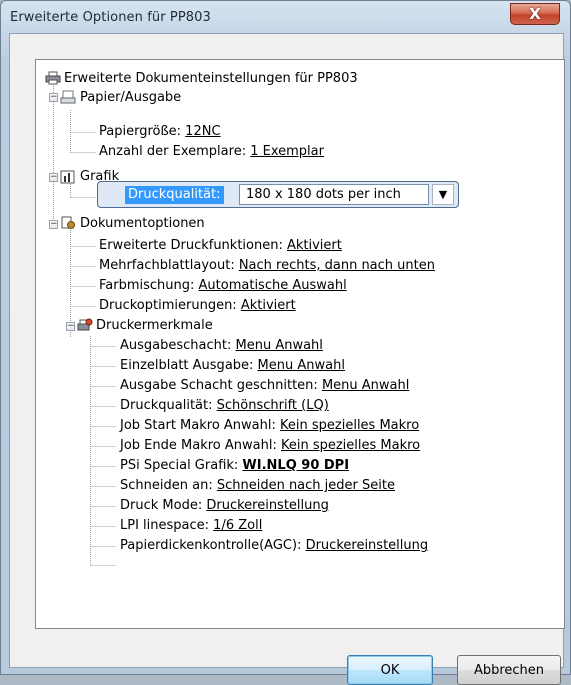 The height and width of the screenshot is (685, 571). I want to click on item-value: 1 Exemplar, so click(287, 151).